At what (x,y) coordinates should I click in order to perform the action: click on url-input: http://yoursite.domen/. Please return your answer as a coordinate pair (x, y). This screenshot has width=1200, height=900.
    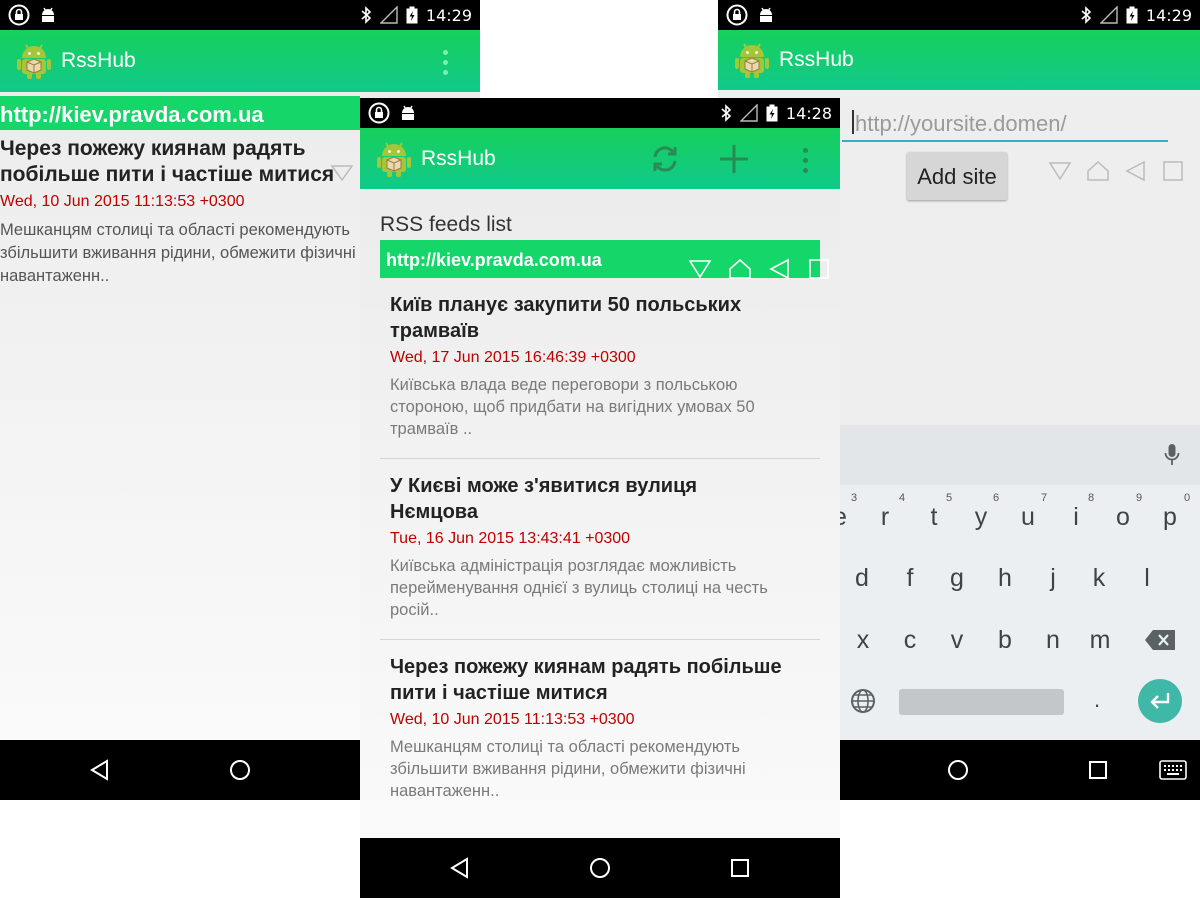
    Looking at the image, I should click on (1005, 123).